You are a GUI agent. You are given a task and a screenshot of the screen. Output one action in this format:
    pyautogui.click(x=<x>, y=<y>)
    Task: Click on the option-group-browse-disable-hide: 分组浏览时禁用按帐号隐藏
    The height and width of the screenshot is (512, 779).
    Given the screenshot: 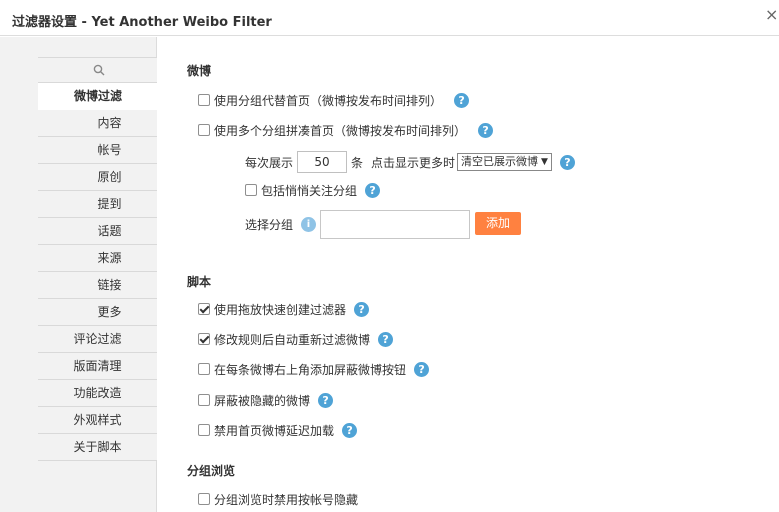 What is the action you would take?
    pyautogui.click(x=278, y=499)
    